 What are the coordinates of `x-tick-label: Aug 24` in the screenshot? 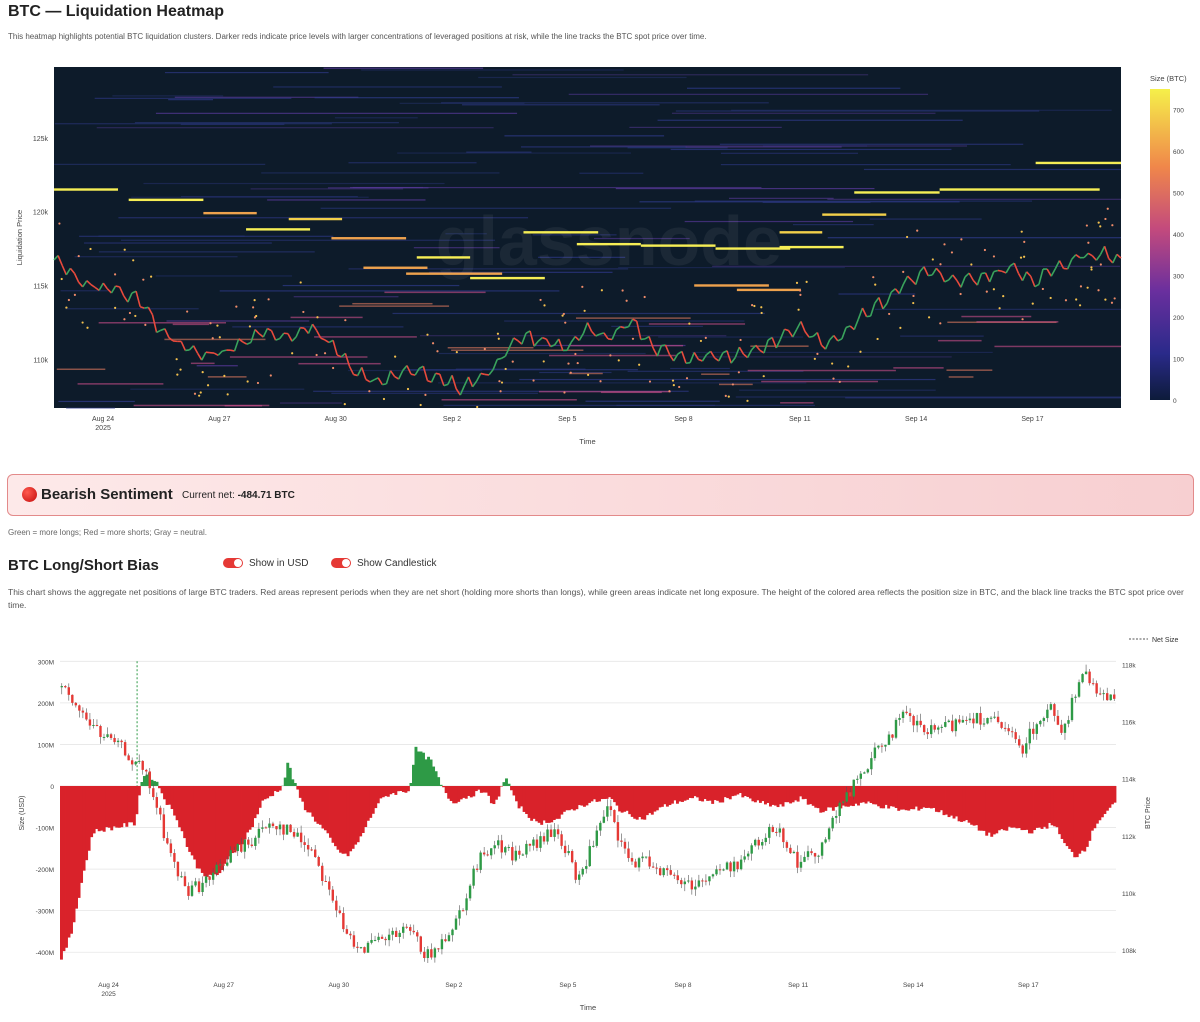 It's located at (108, 985).